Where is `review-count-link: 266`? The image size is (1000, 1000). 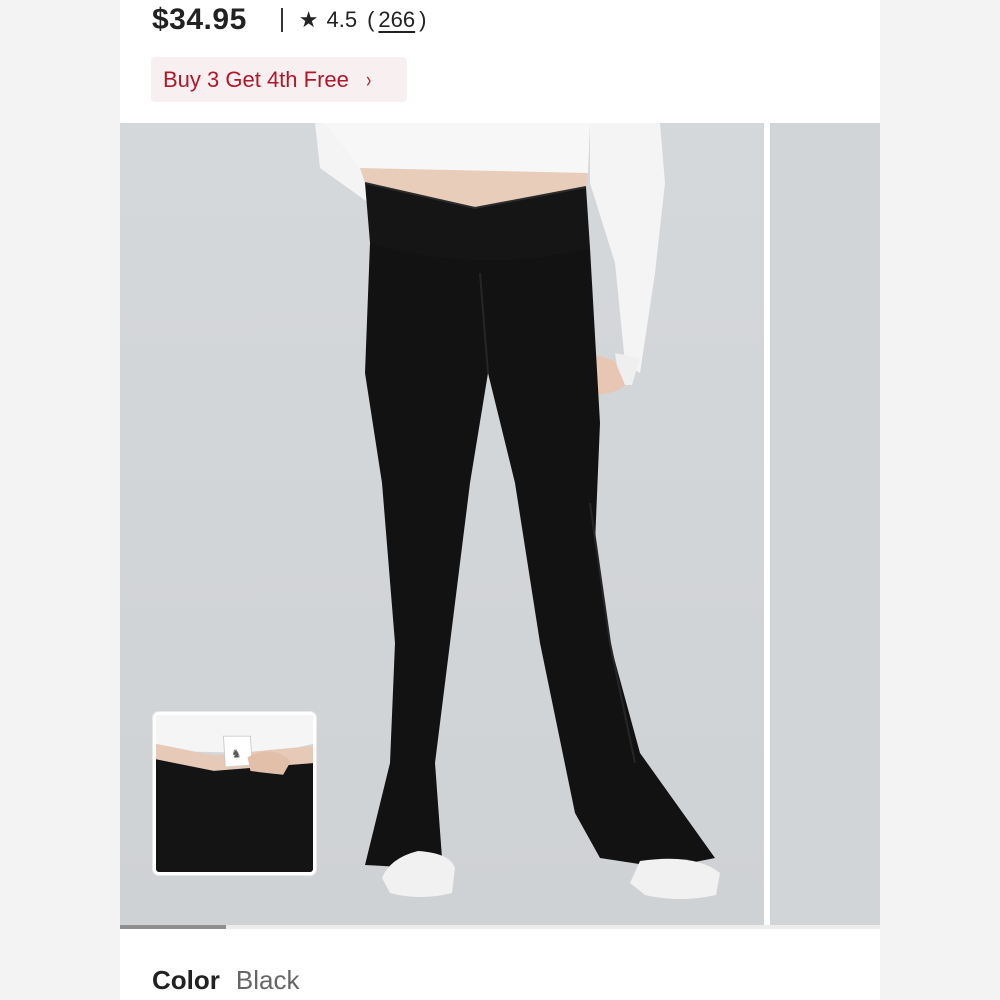 review-count-link: 266 is located at coordinates (396, 20).